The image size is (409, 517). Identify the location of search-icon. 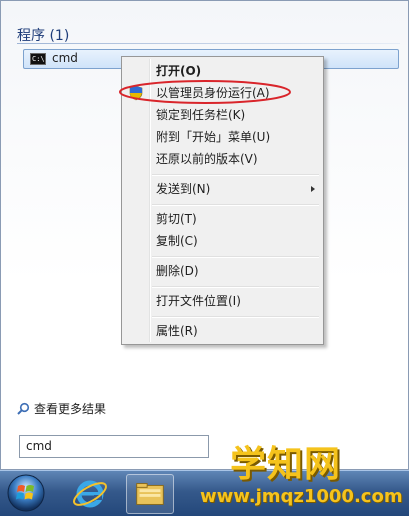
(23, 408).